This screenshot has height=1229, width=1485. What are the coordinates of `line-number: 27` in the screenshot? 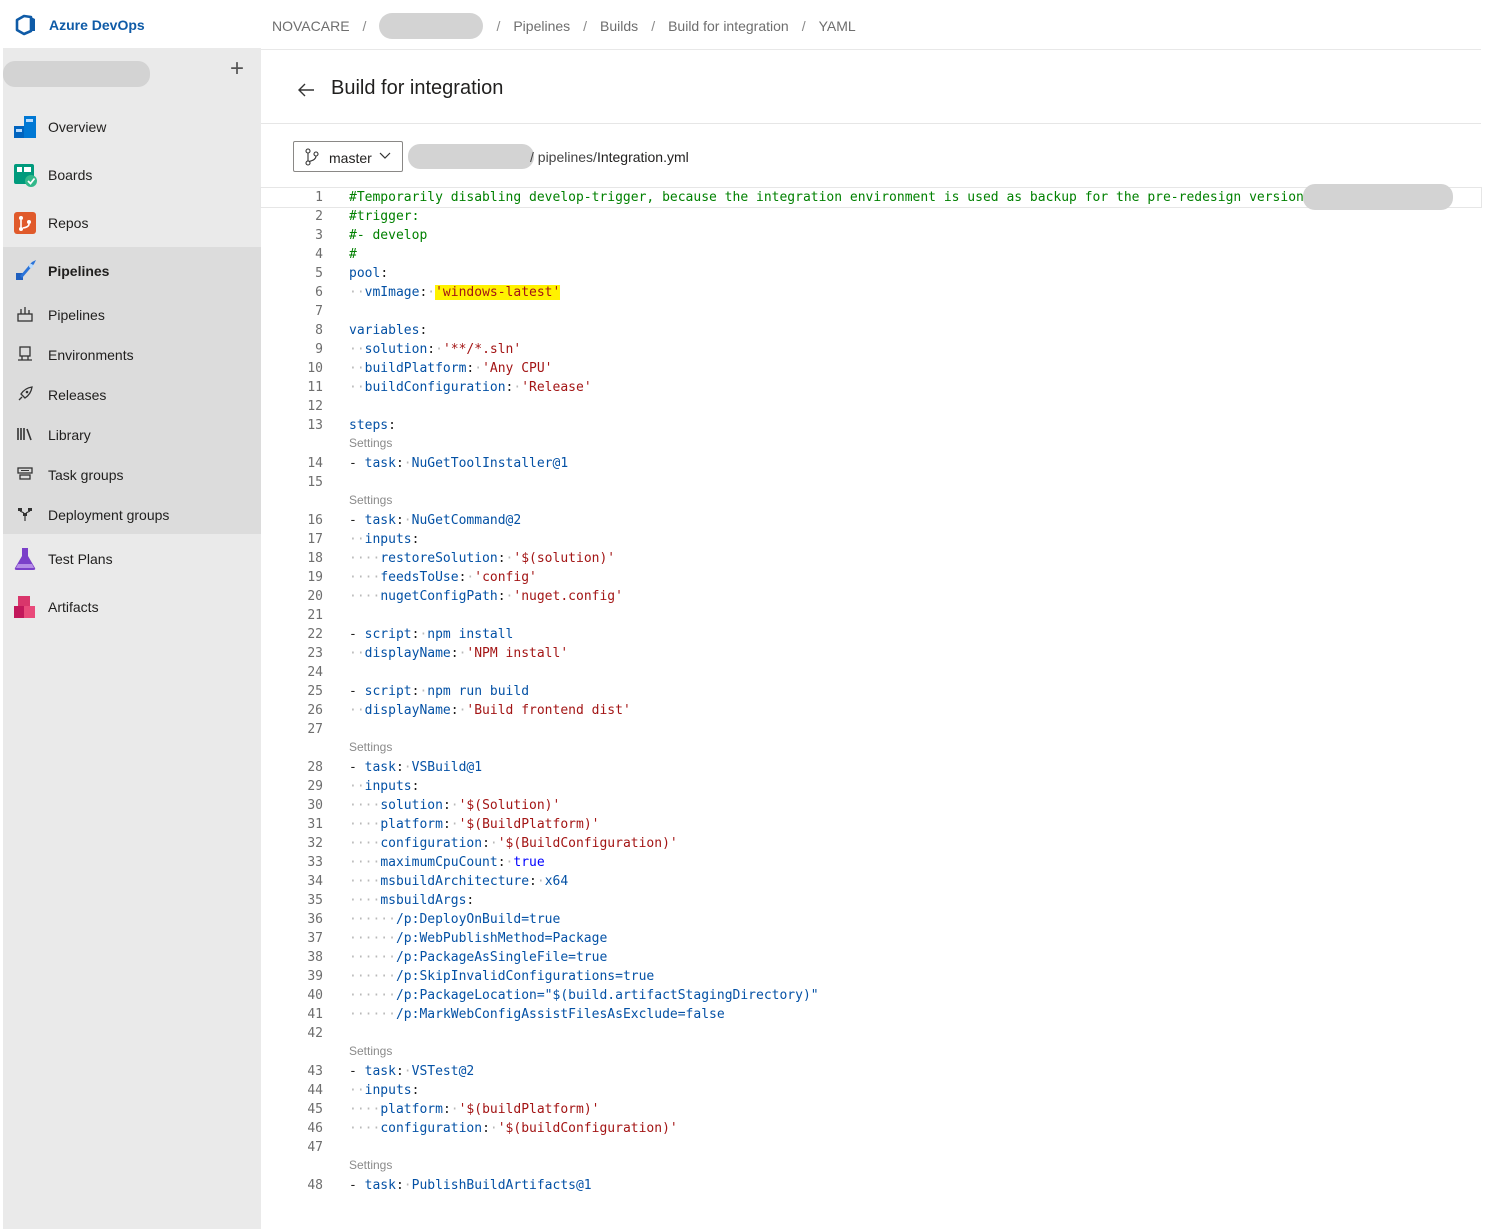 It's located at (315, 729).